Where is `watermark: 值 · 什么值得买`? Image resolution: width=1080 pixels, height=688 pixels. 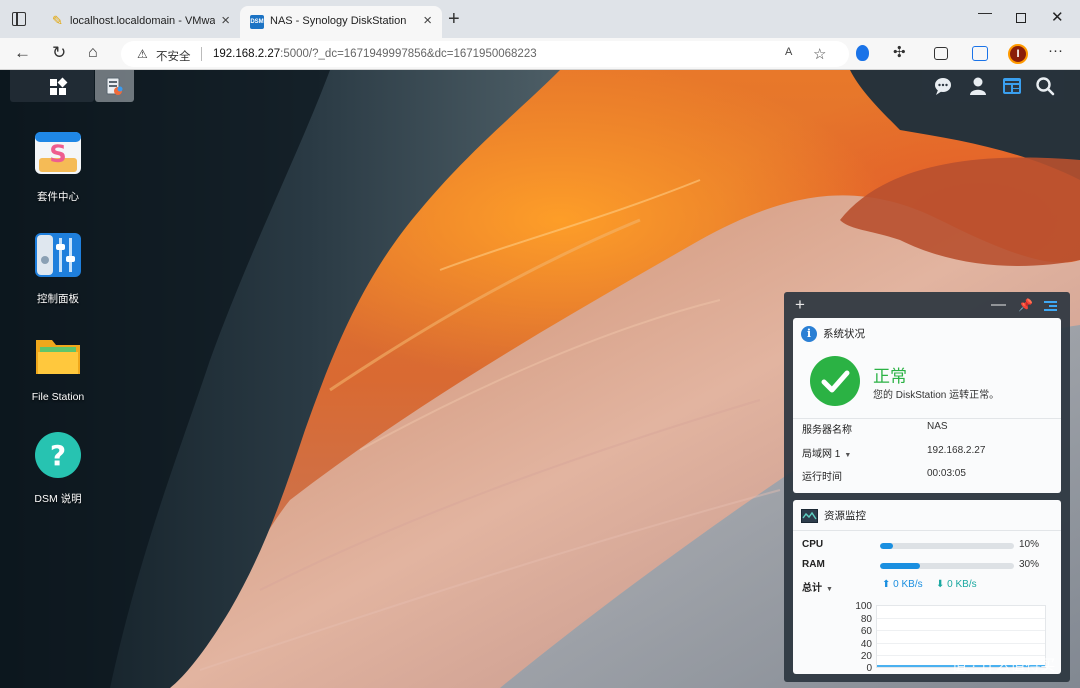
watermark: 值 · 什么值得买 is located at coordinates (1004, 665).